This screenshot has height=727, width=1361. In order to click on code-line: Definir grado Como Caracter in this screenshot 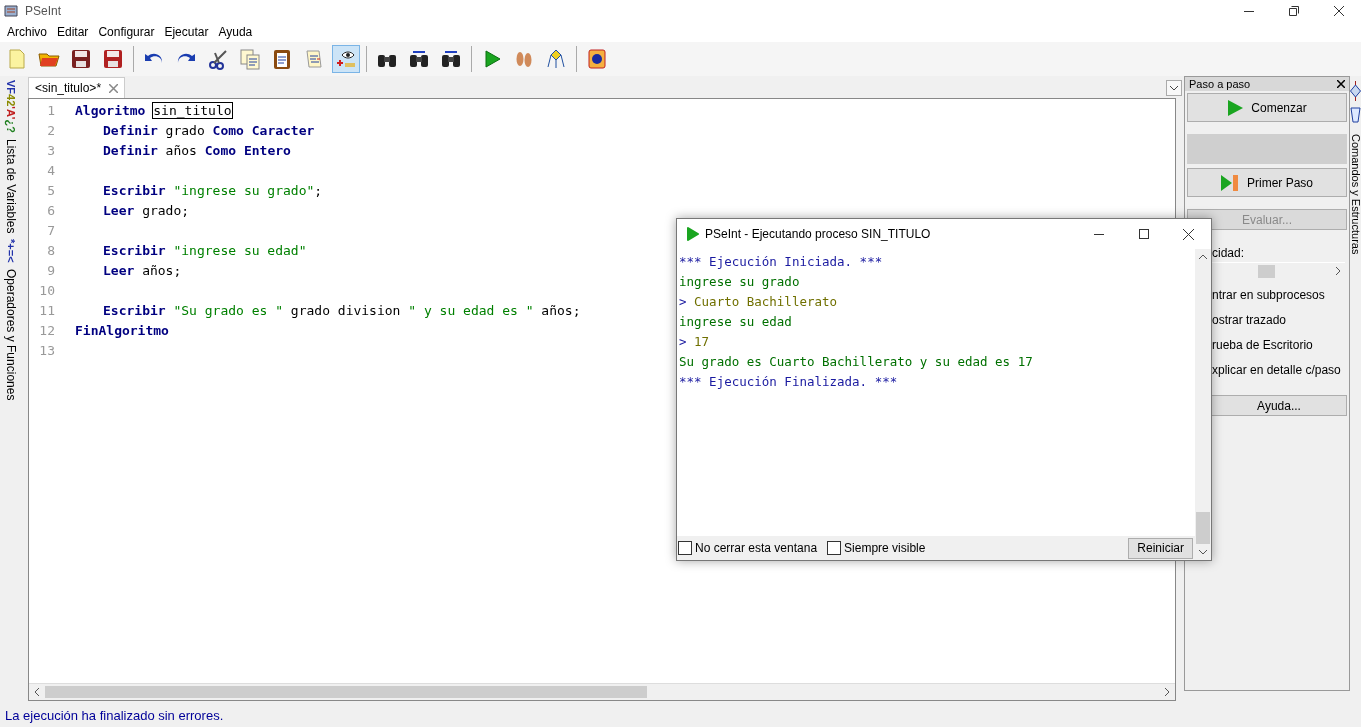, I will do `click(209, 131)`.